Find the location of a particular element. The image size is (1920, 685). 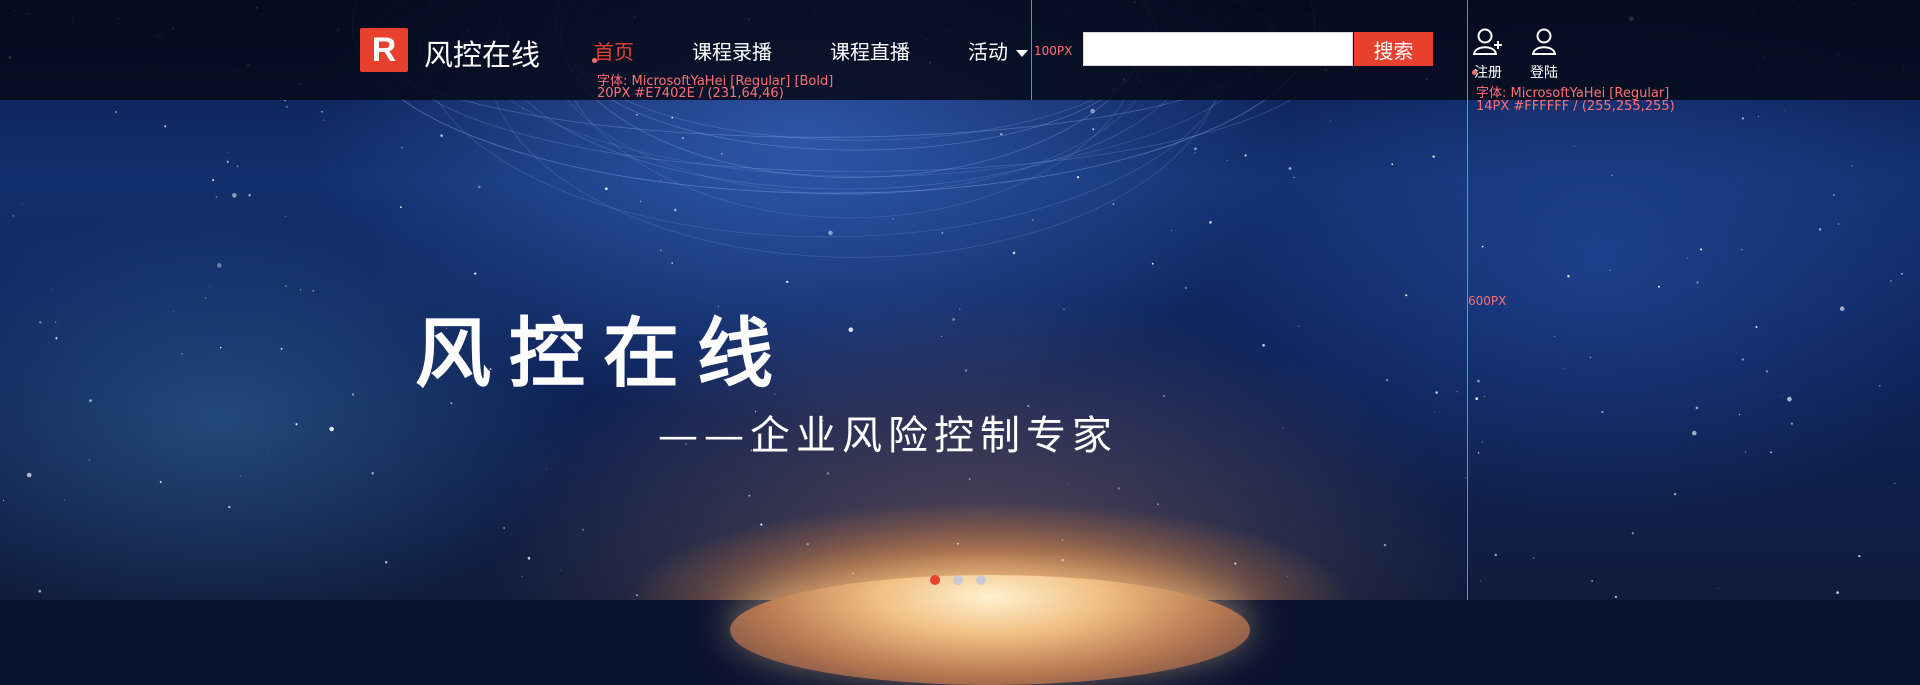

annotation-user-font-2: 14PX #FFFFFF / (255,255,255) is located at coordinates (1575, 106).